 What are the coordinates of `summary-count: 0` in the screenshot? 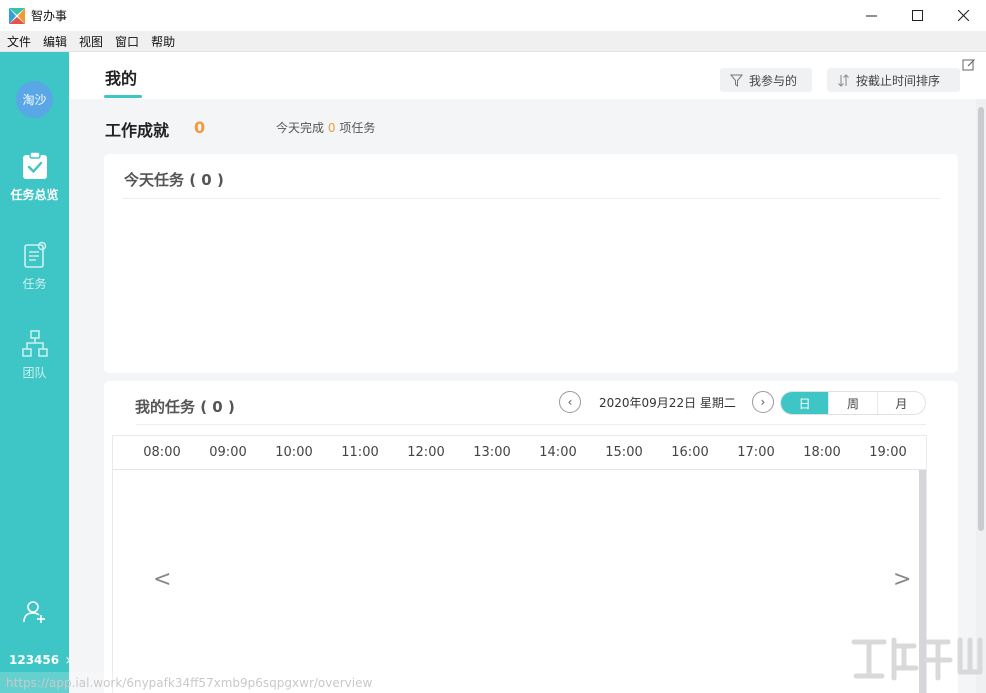 It's located at (331, 128).